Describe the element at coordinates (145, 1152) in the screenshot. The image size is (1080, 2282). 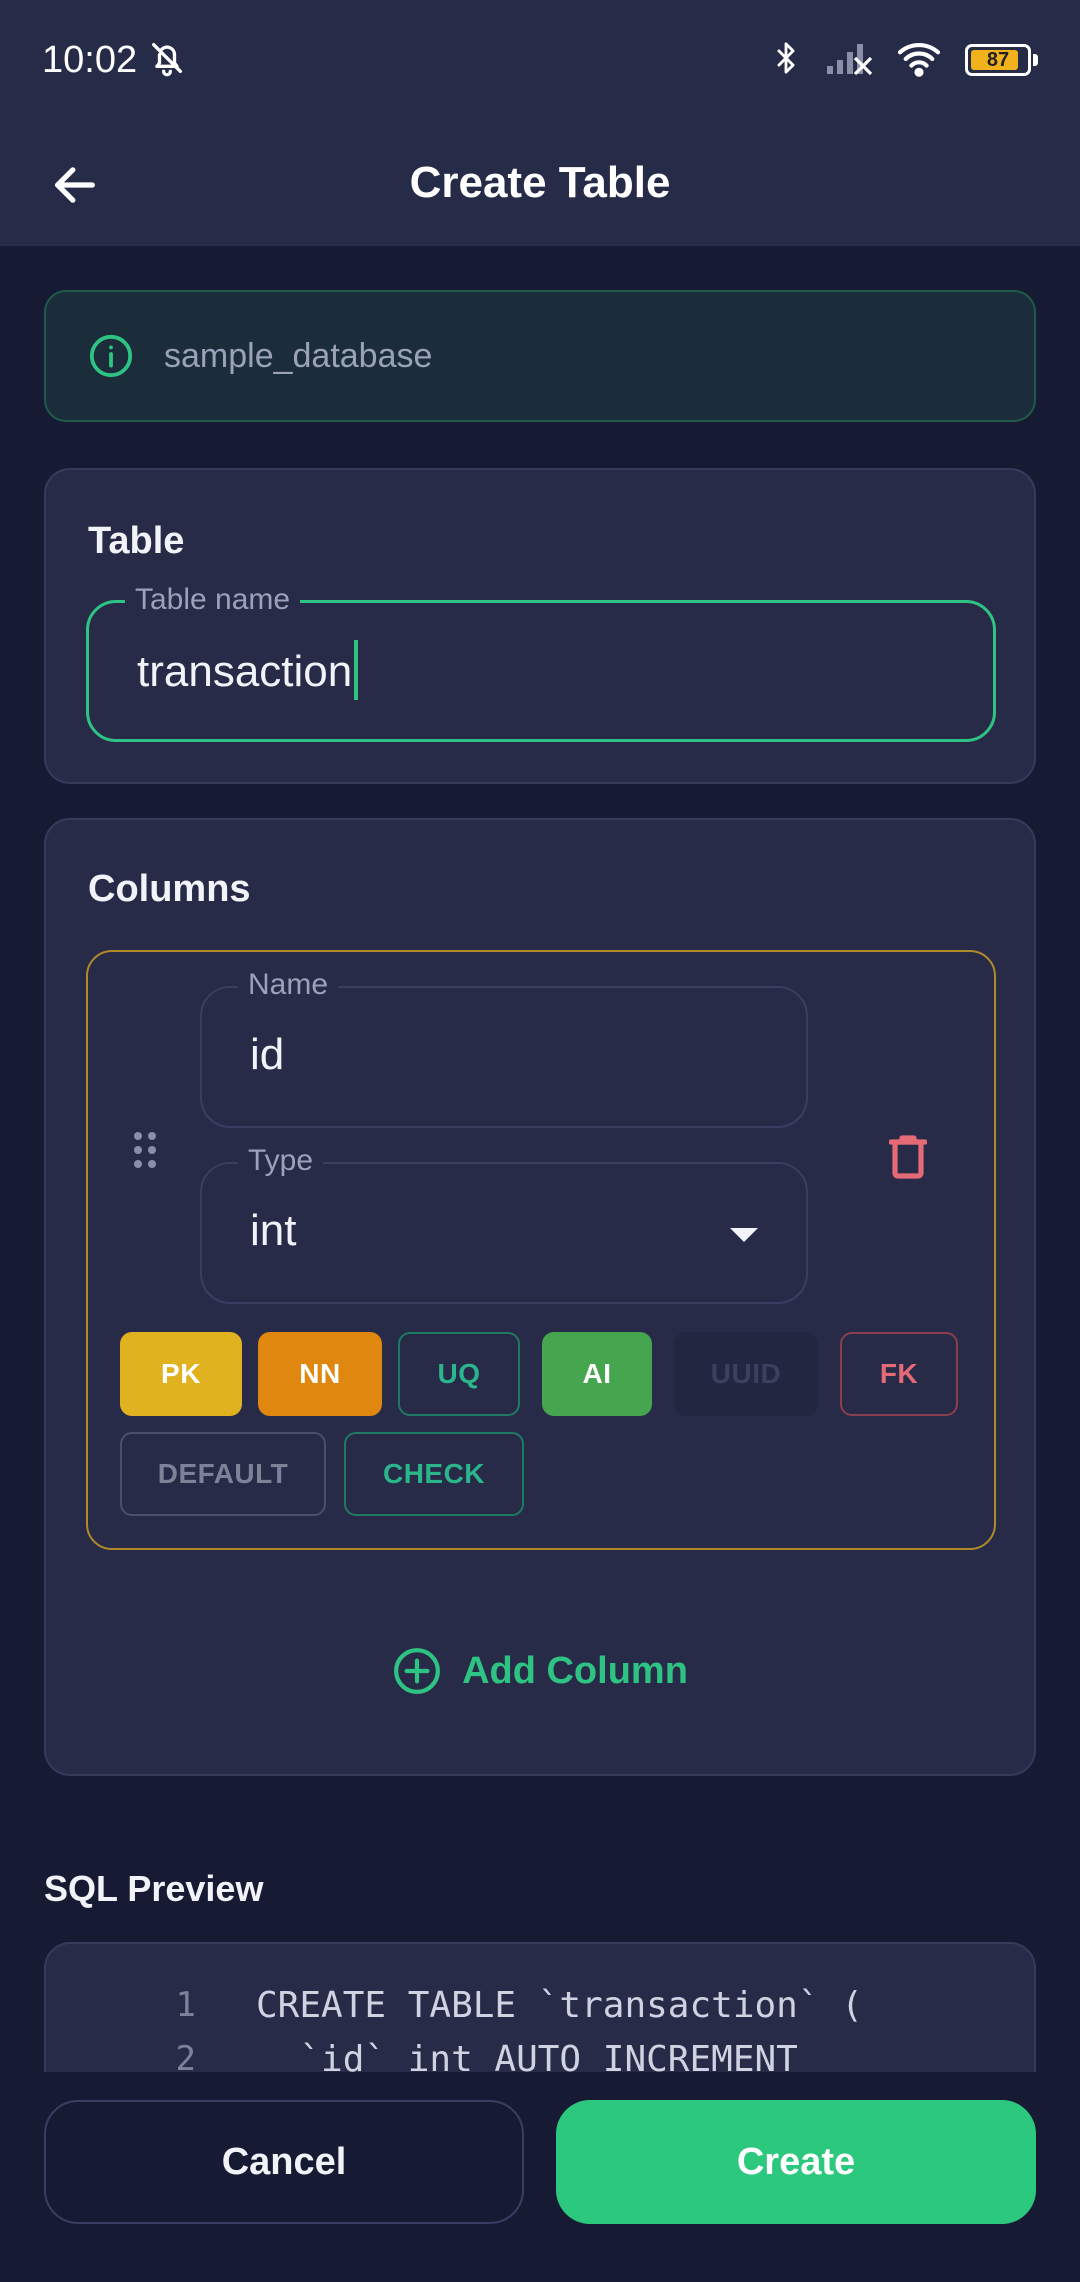
I see `drag-handle-icon` at that location.